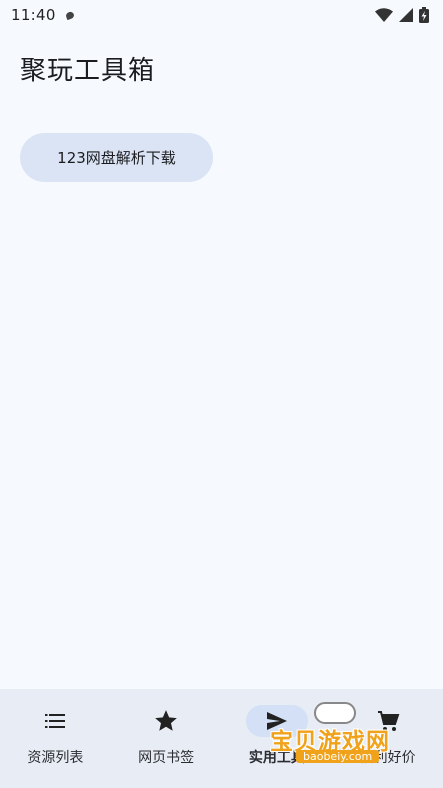 The height and width of the screenshot is (788, 443). Describe the element at coordinates (387, 758) in the screenshot. I see `nav-label-deals: 福利好价` at that location.